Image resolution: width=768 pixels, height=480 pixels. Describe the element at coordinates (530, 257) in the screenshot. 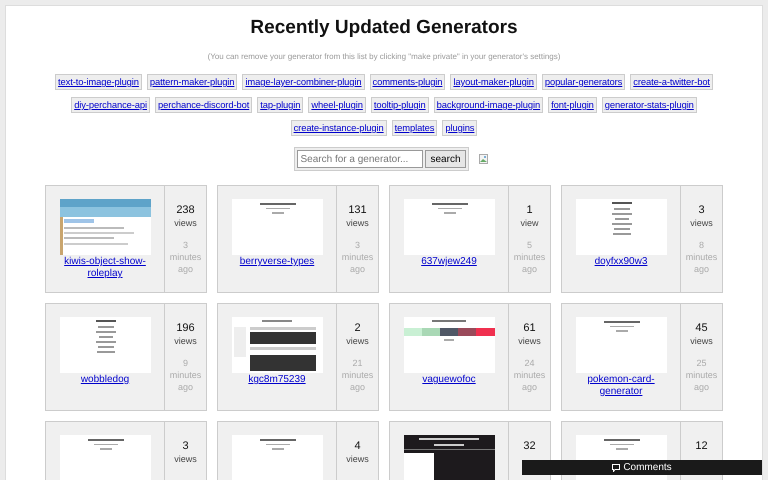

I see `updated-time: 5 minutes ago` at that location.